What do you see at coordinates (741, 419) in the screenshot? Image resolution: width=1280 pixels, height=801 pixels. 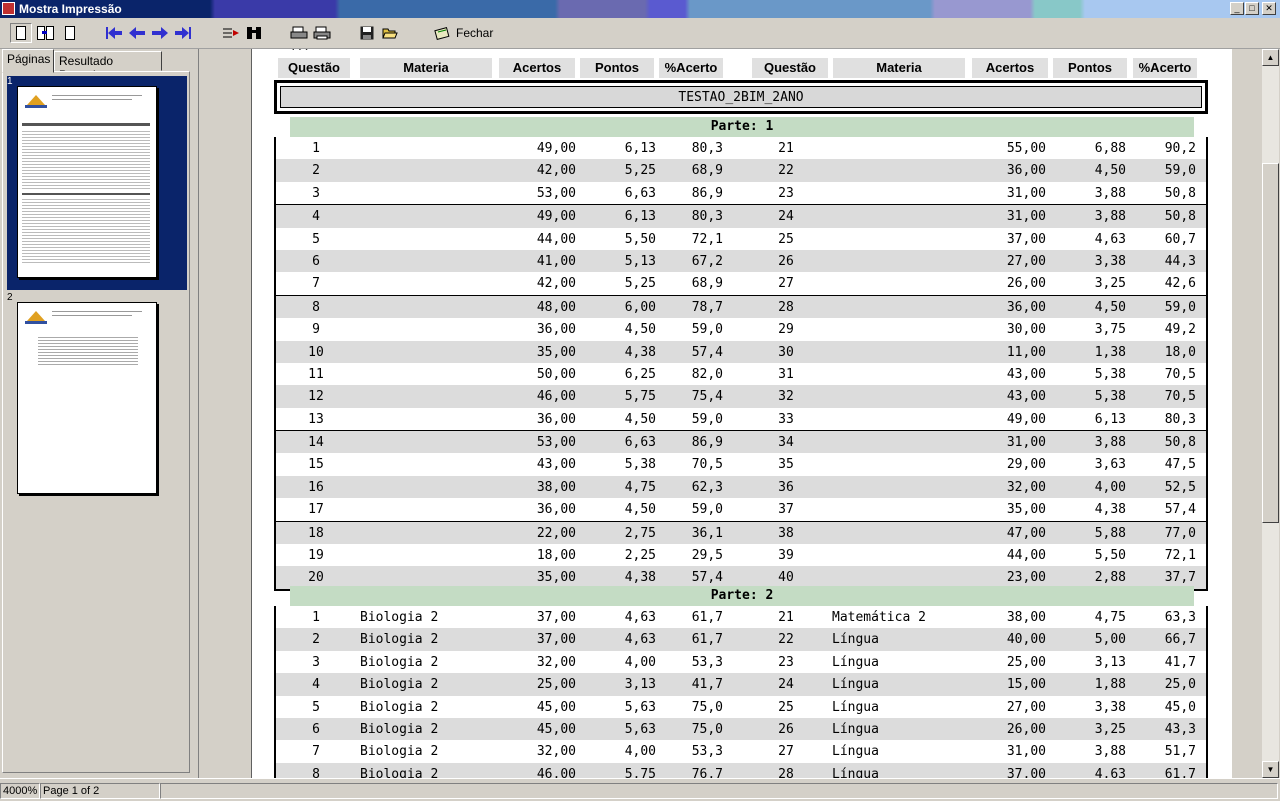 I see `table-row: 13 36,00 4,50 59,0 33 49,00 6,13 80,3` at bounding box center [741, 419].